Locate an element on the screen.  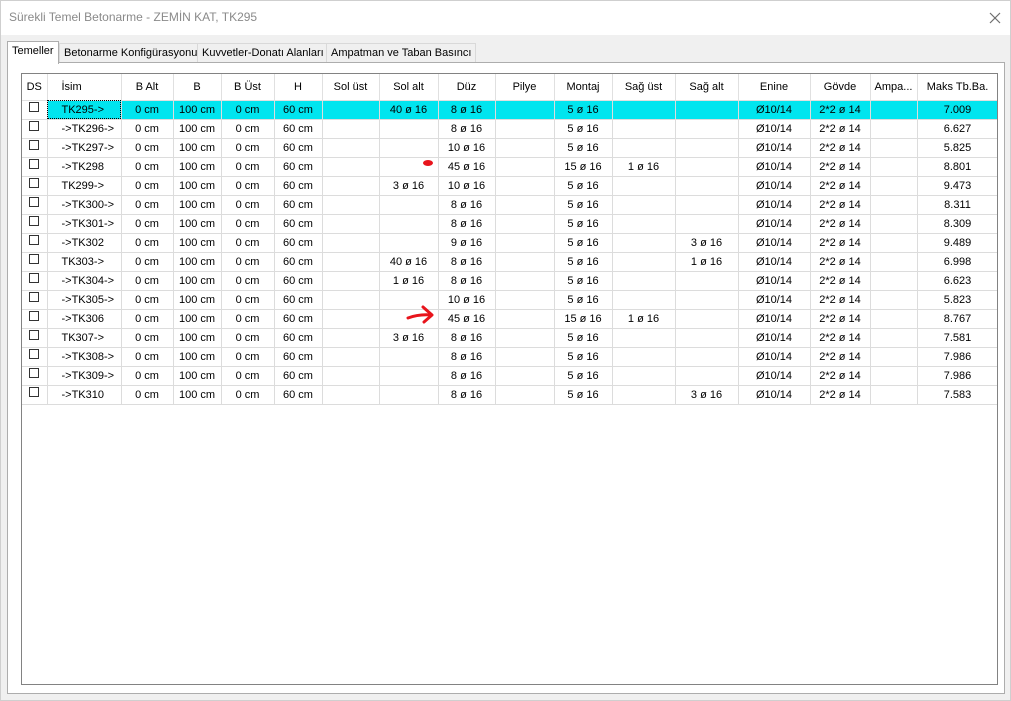
table-cell: 9 ø 16 is located at coordinates (467, 243).